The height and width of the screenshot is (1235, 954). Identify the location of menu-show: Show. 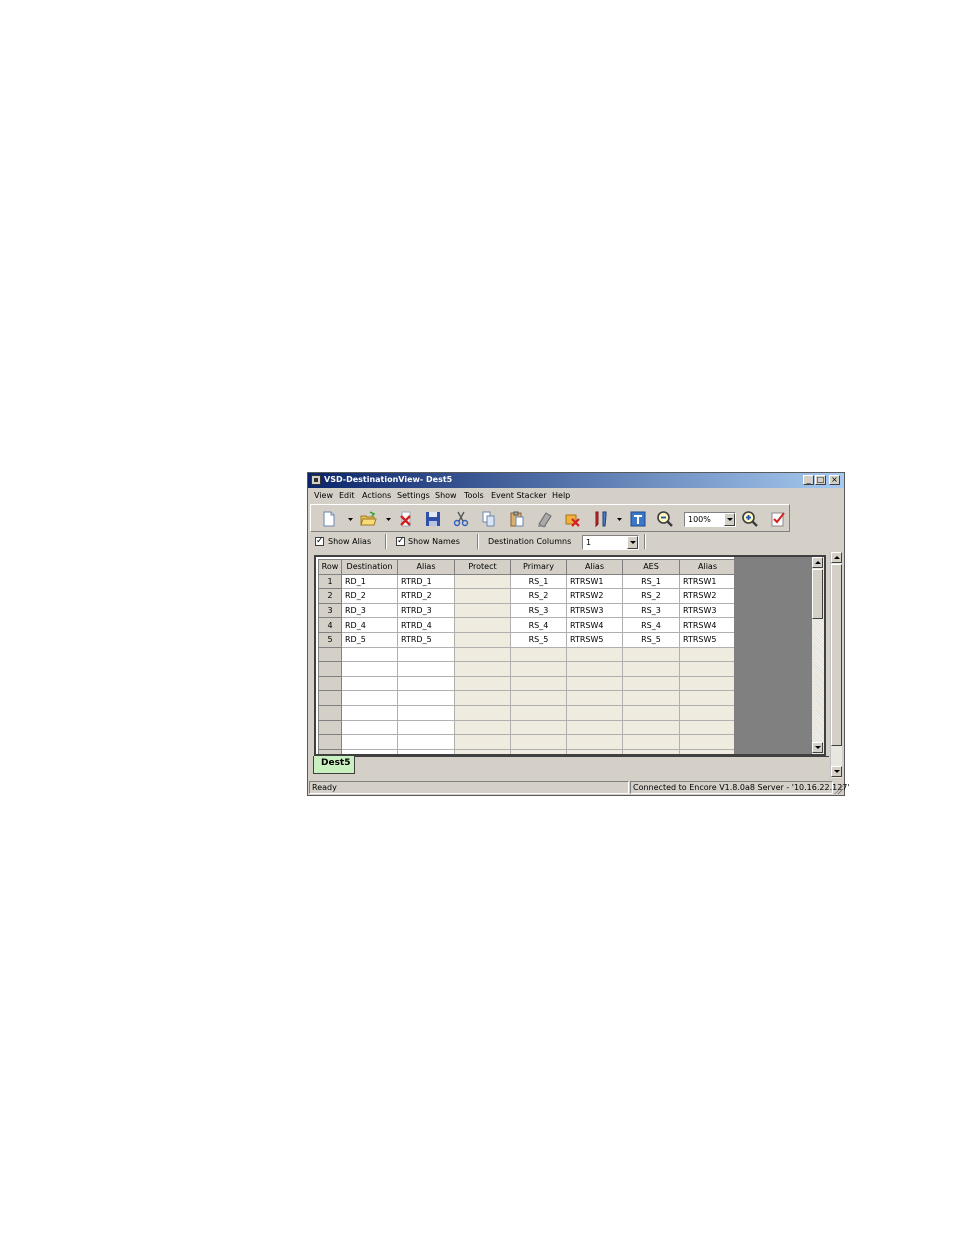
(446, 495).